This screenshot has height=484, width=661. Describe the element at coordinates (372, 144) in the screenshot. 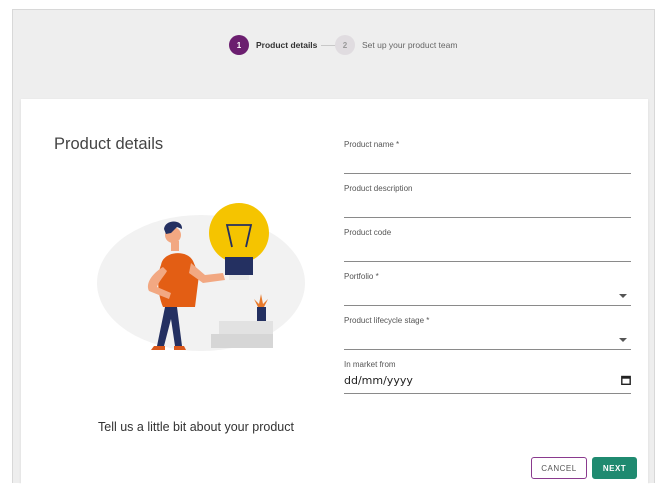

I see `product-name-label: Product name *` at that location.